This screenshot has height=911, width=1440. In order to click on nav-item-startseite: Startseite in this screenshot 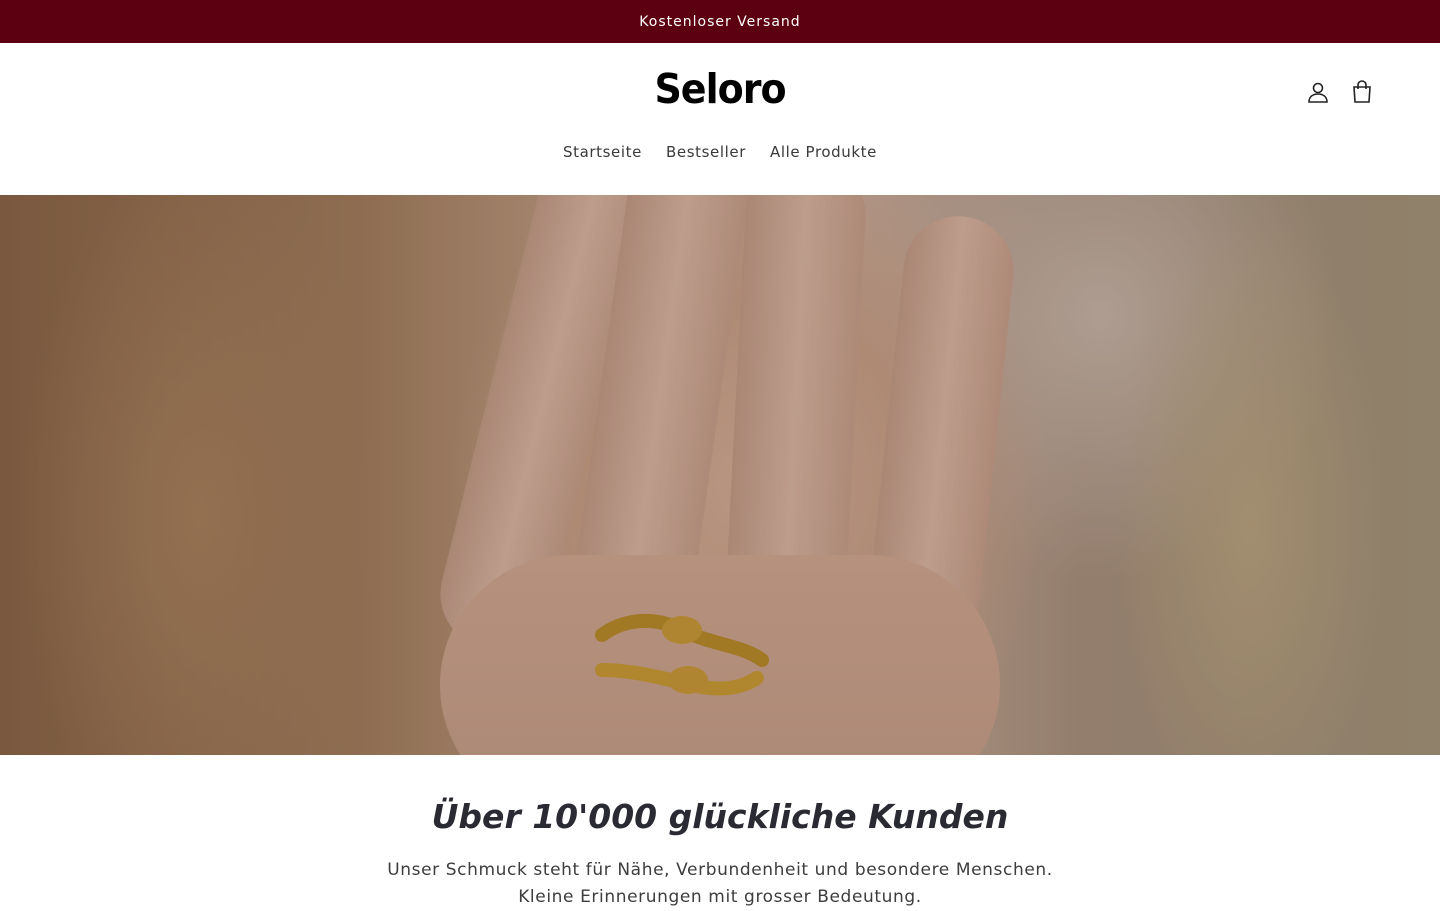, I will do `click(602, 152)`.